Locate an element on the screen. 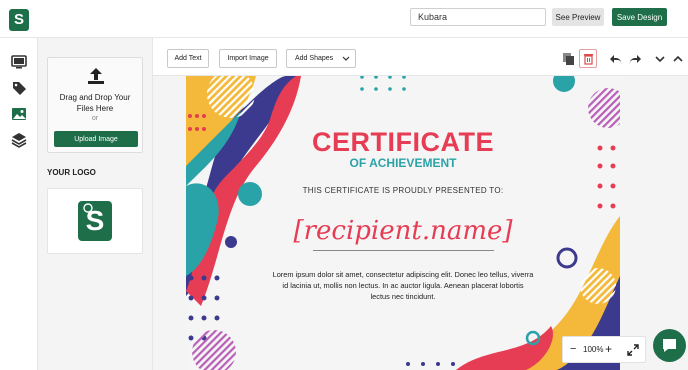  layers-icon is located at coordinates (19, 140).